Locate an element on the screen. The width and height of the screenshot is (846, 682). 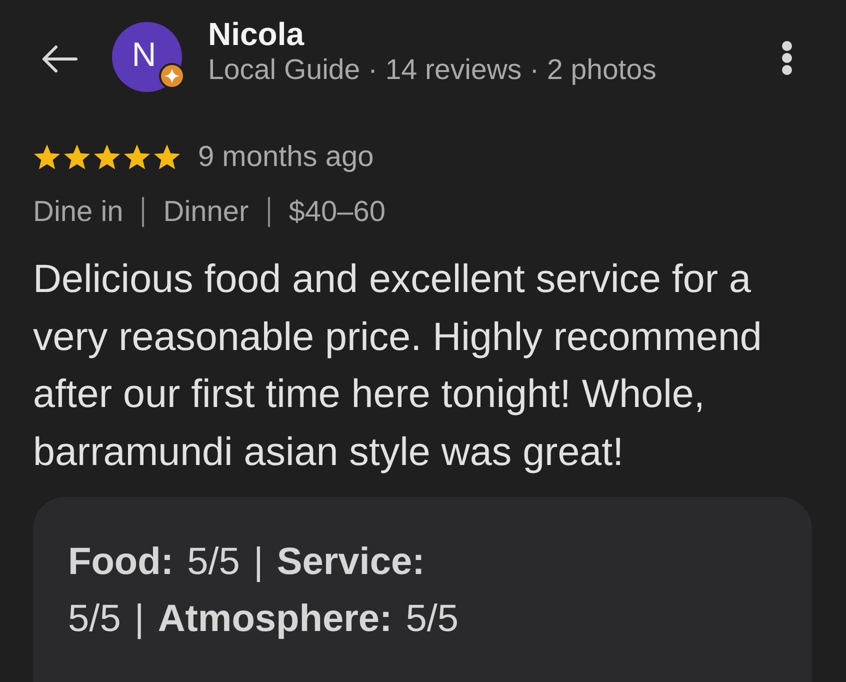
visit-detail: Dine in is located at coordinates (78, 212).